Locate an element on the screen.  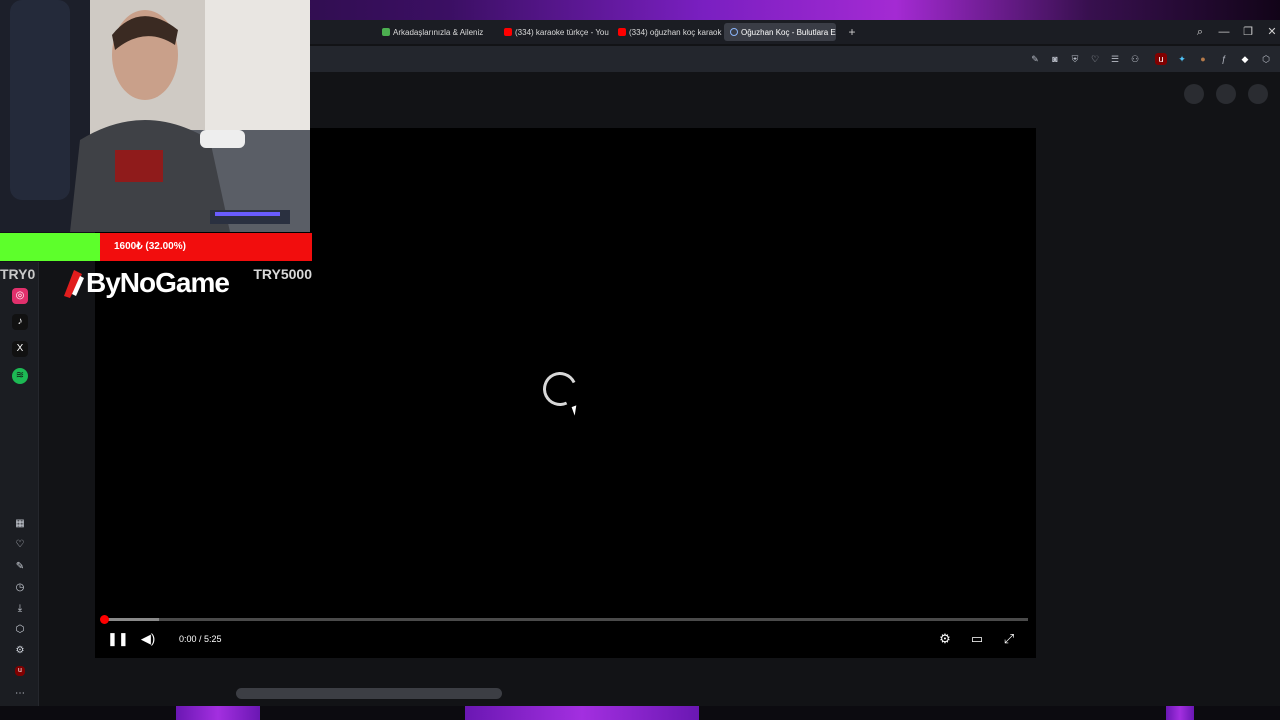
tab-label: (334) oğuzhan koç karaok is located at coordinates (675, 32).